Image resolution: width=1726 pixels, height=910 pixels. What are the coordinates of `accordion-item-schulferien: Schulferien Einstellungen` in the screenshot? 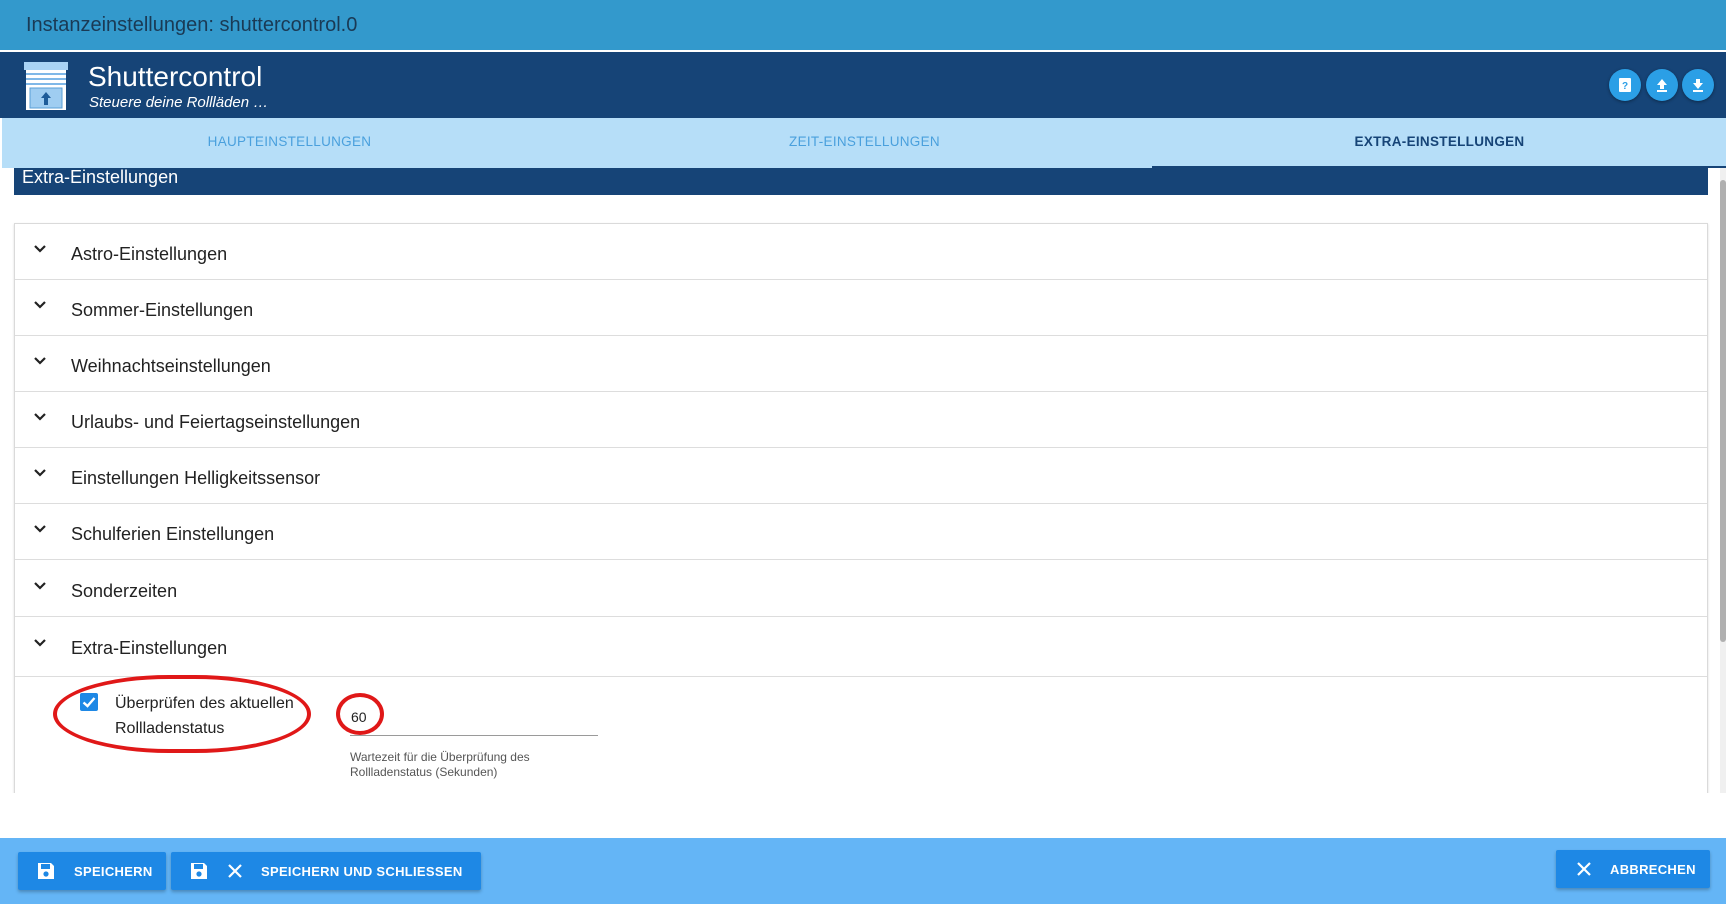 It's located at (861, 532).